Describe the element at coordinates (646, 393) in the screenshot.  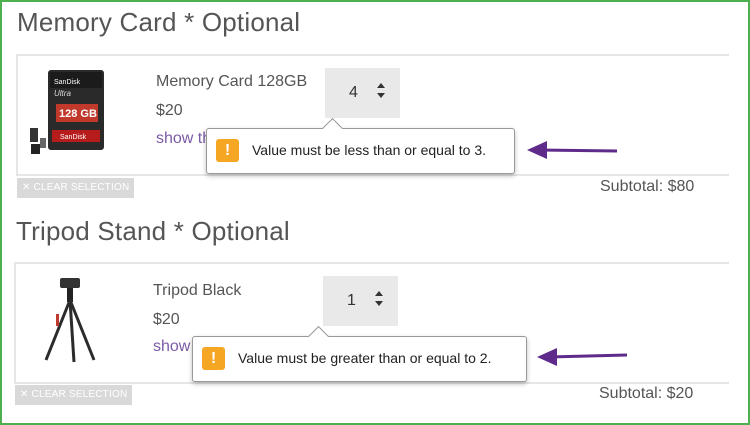
I see `subtotal: Subtotal: $20` at that location.